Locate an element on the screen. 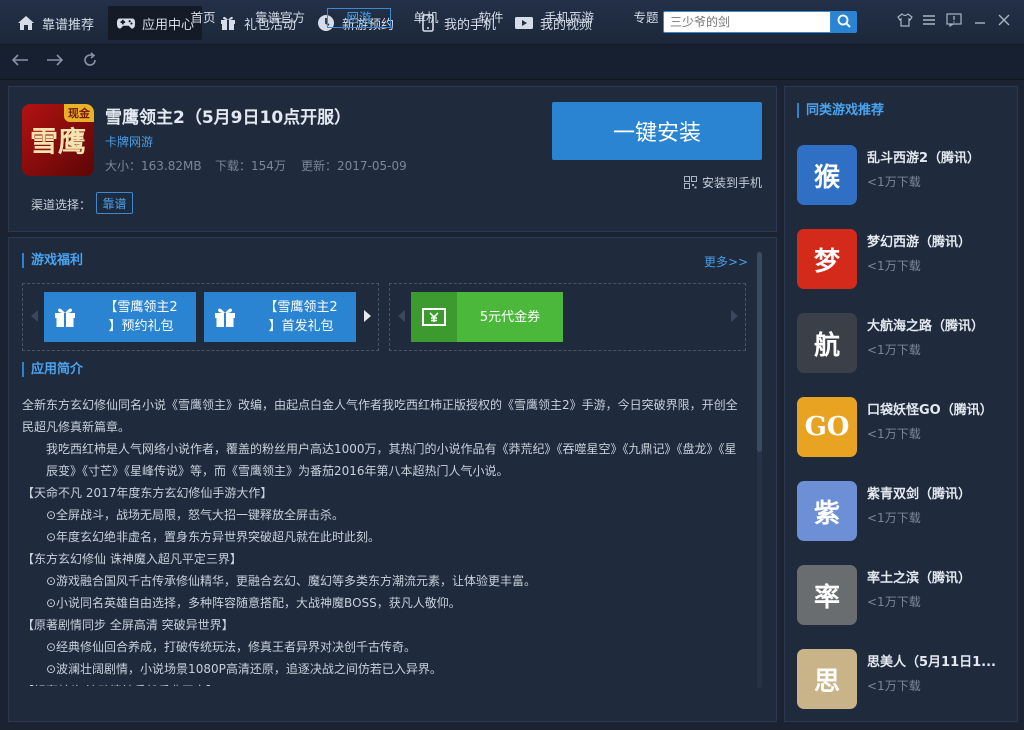 The width and height of the screenshot is (1024, 730). feedback-icon is located at coordinates (954, 21).